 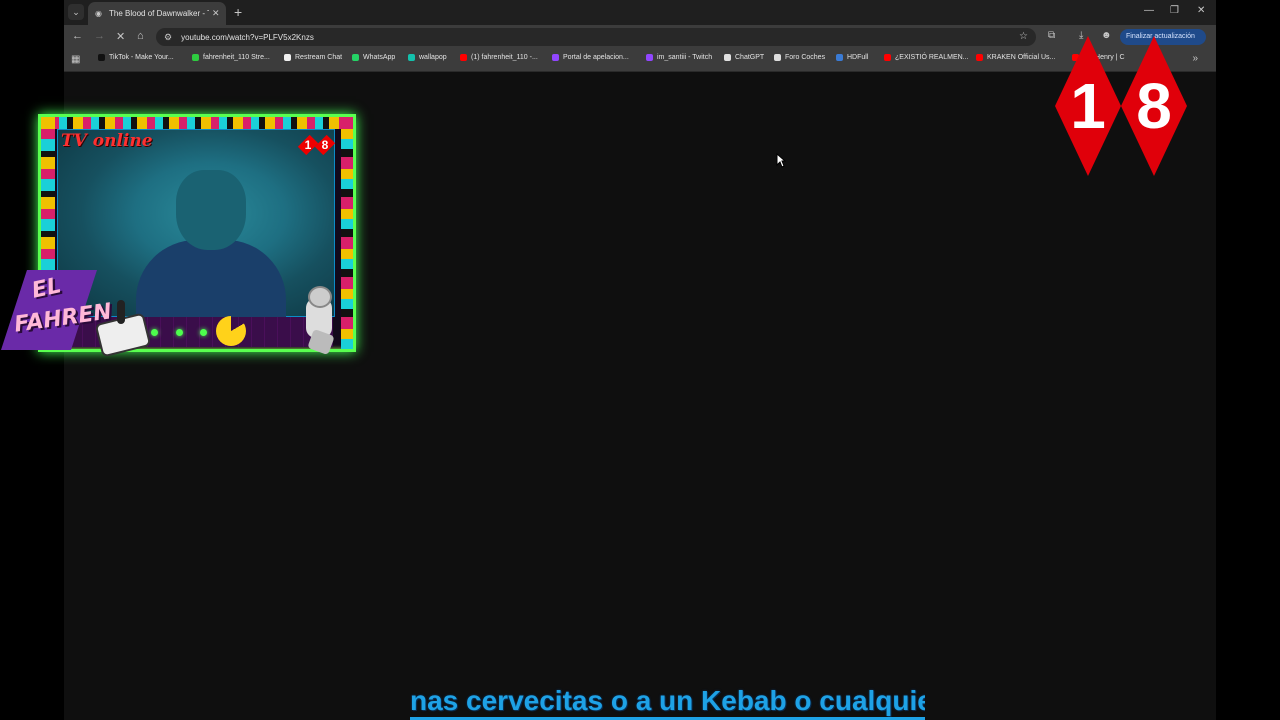 What do you see at coordinates (1201, 10) in the screenshot?
I see `close-window-icon: ✕` at bounding box center [1201, 10].